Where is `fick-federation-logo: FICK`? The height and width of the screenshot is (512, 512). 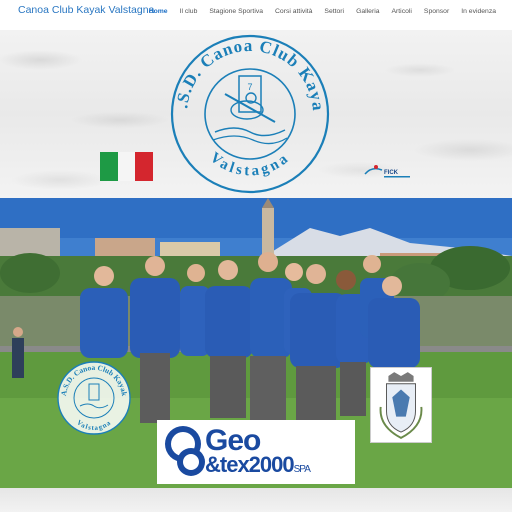 fick-federation-logo: FICK is located at coordinates (387, 171).